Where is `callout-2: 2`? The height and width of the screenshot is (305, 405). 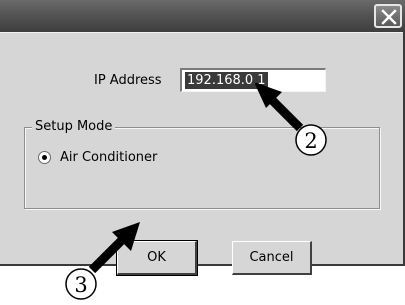 callout-2: 2 is located at coordinates (311, 140).